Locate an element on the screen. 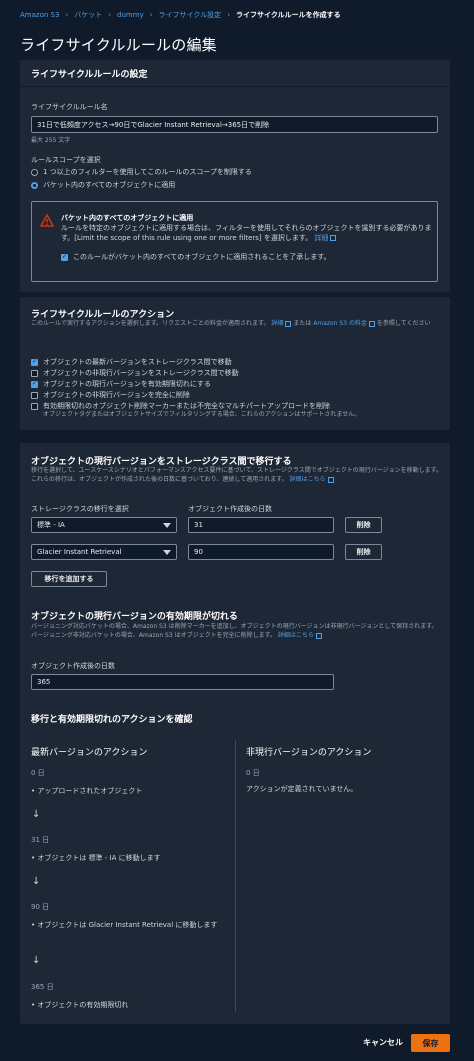 This screenshot has height=1061, width=474. transition-learn-more-link: 詳細はこちら is located at coordinates (308, 479).